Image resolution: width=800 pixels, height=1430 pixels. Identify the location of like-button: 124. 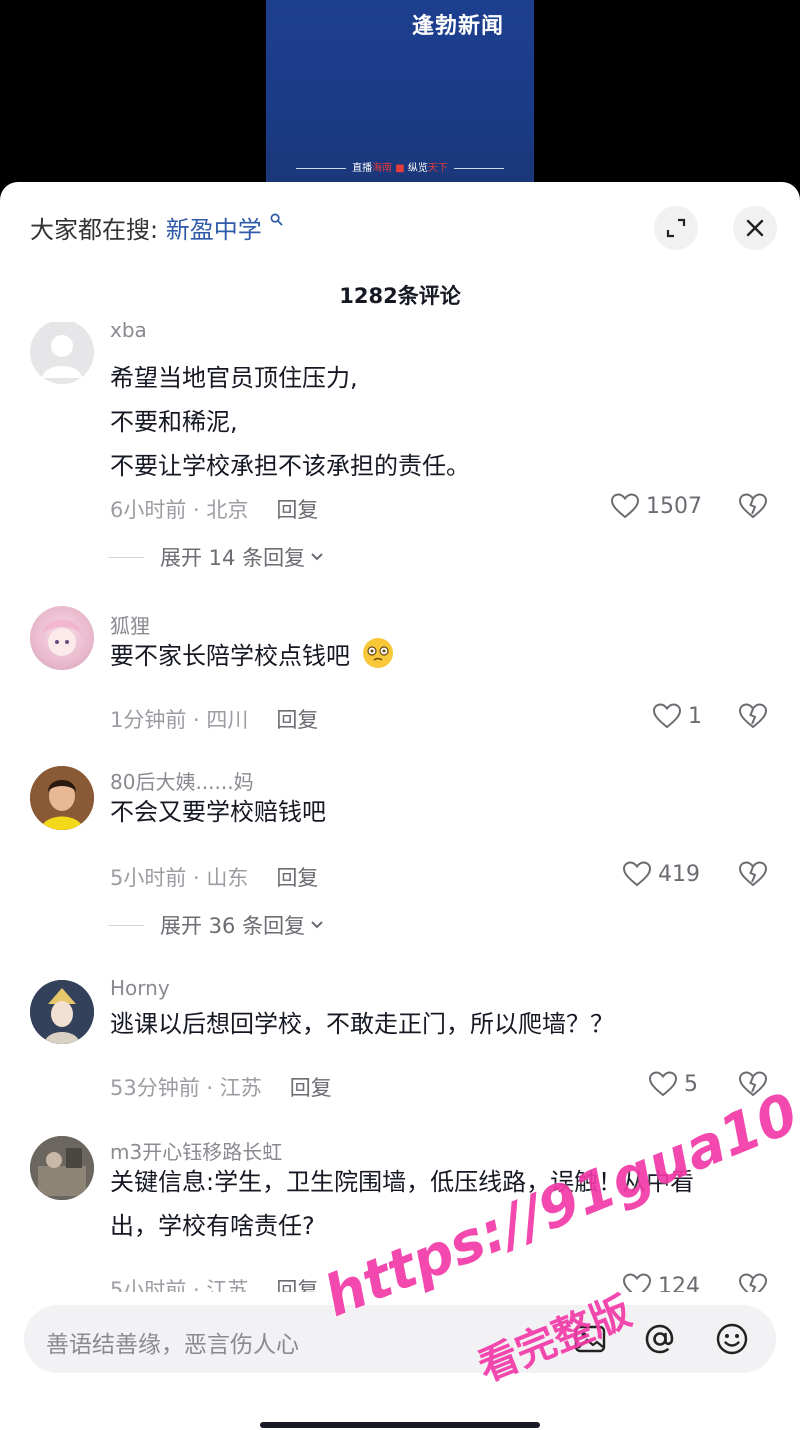
(661, 1282).